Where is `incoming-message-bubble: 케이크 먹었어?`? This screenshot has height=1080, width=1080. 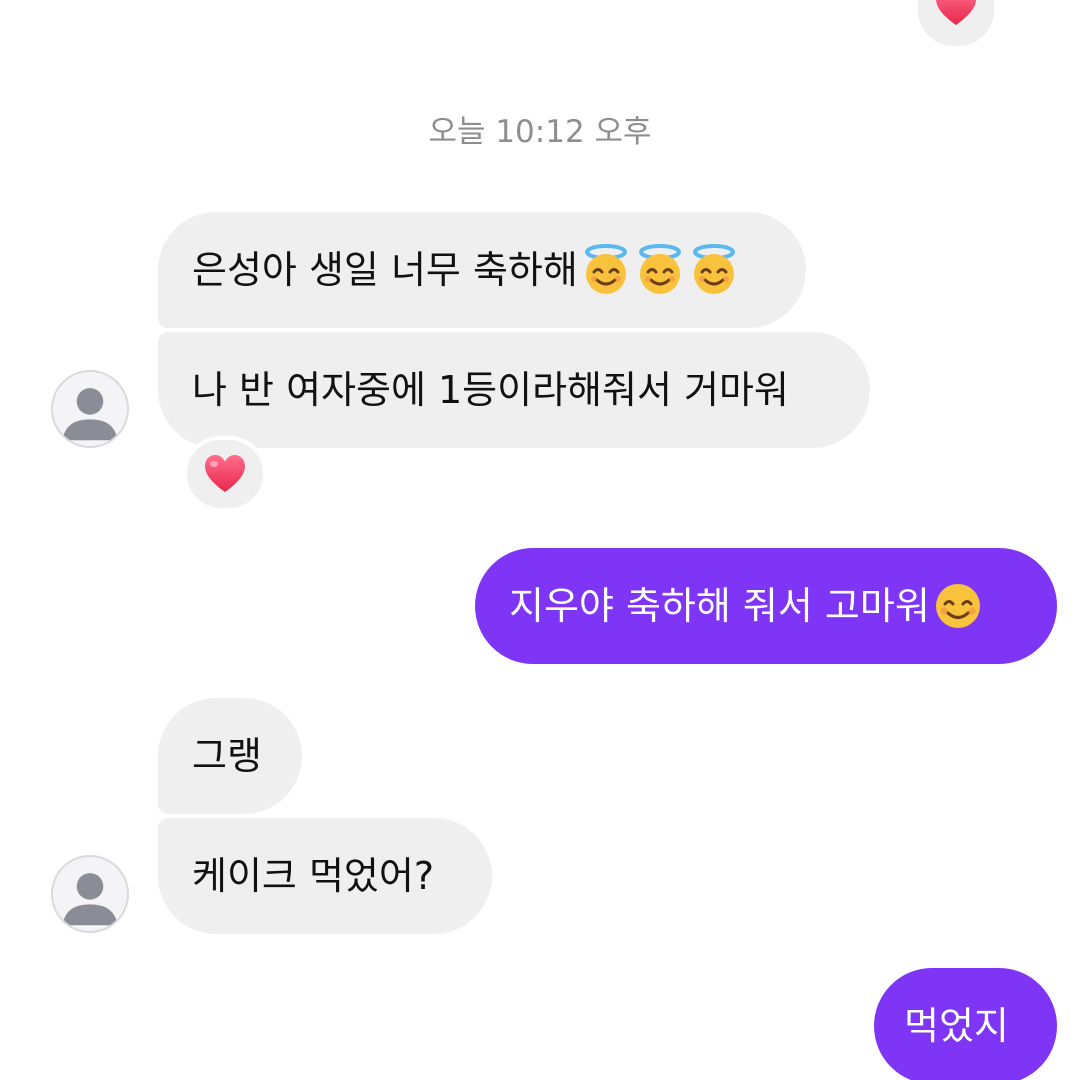
incoming-message-bubble: 케이크 먹었어? is located at coordinates (325, 876).